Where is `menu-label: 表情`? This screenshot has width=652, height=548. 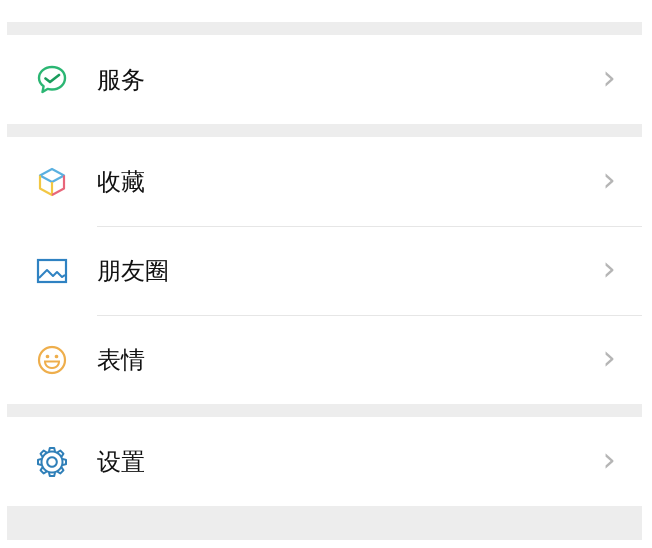
menu-label: 表情 is located at coordinates (121, 360).